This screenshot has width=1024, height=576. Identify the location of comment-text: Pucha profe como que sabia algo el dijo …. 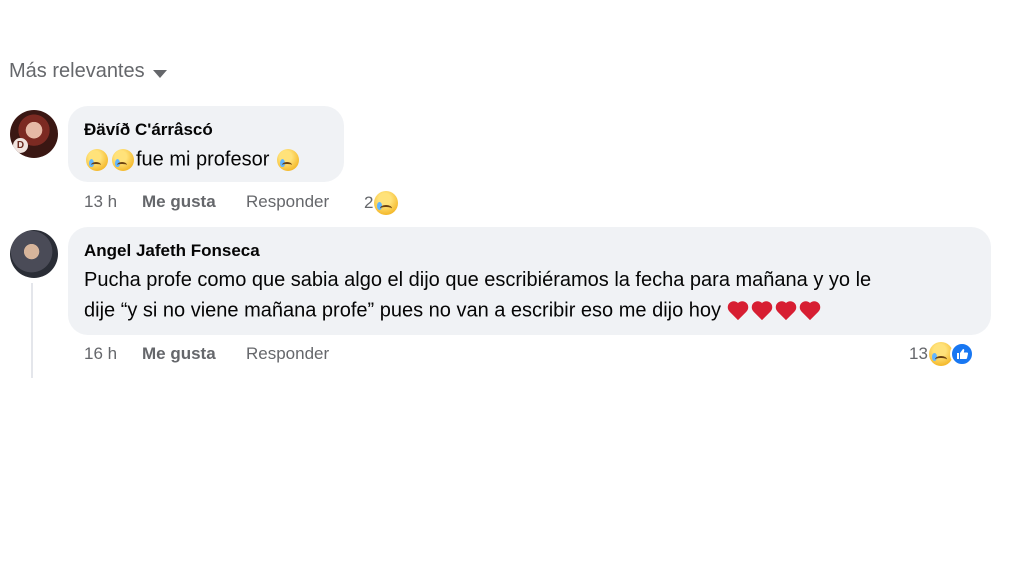
(529, 295).